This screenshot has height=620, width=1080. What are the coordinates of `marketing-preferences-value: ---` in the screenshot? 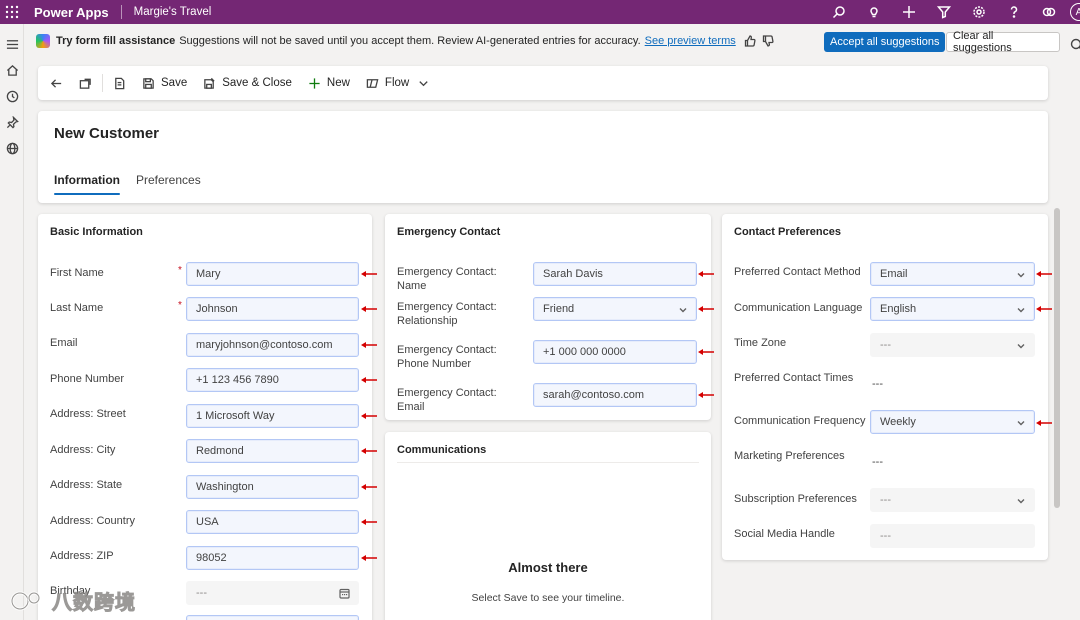 It's located at (877, 462).